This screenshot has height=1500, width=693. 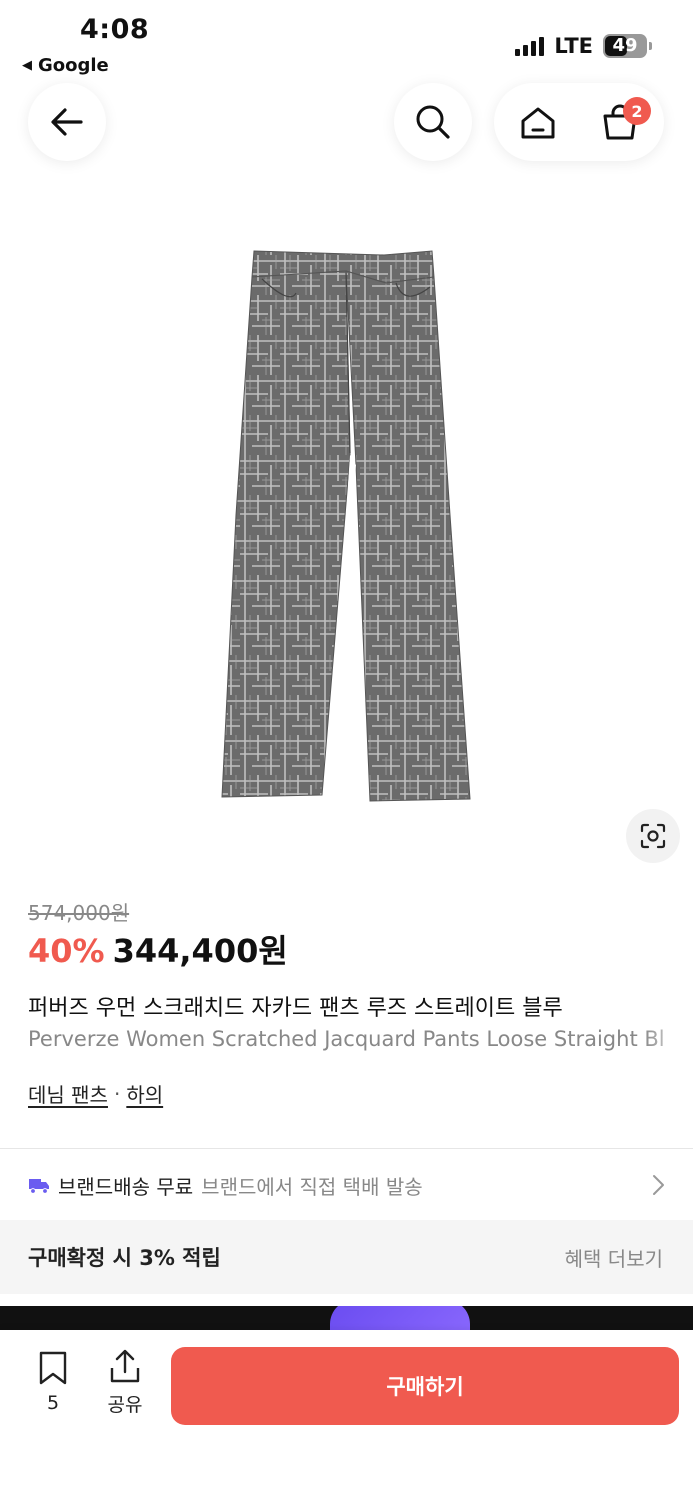 What do you see at coordinates (66, 951) in the screenshot?
I see `discount-rate: 40%` at bounding box center [66, 951].